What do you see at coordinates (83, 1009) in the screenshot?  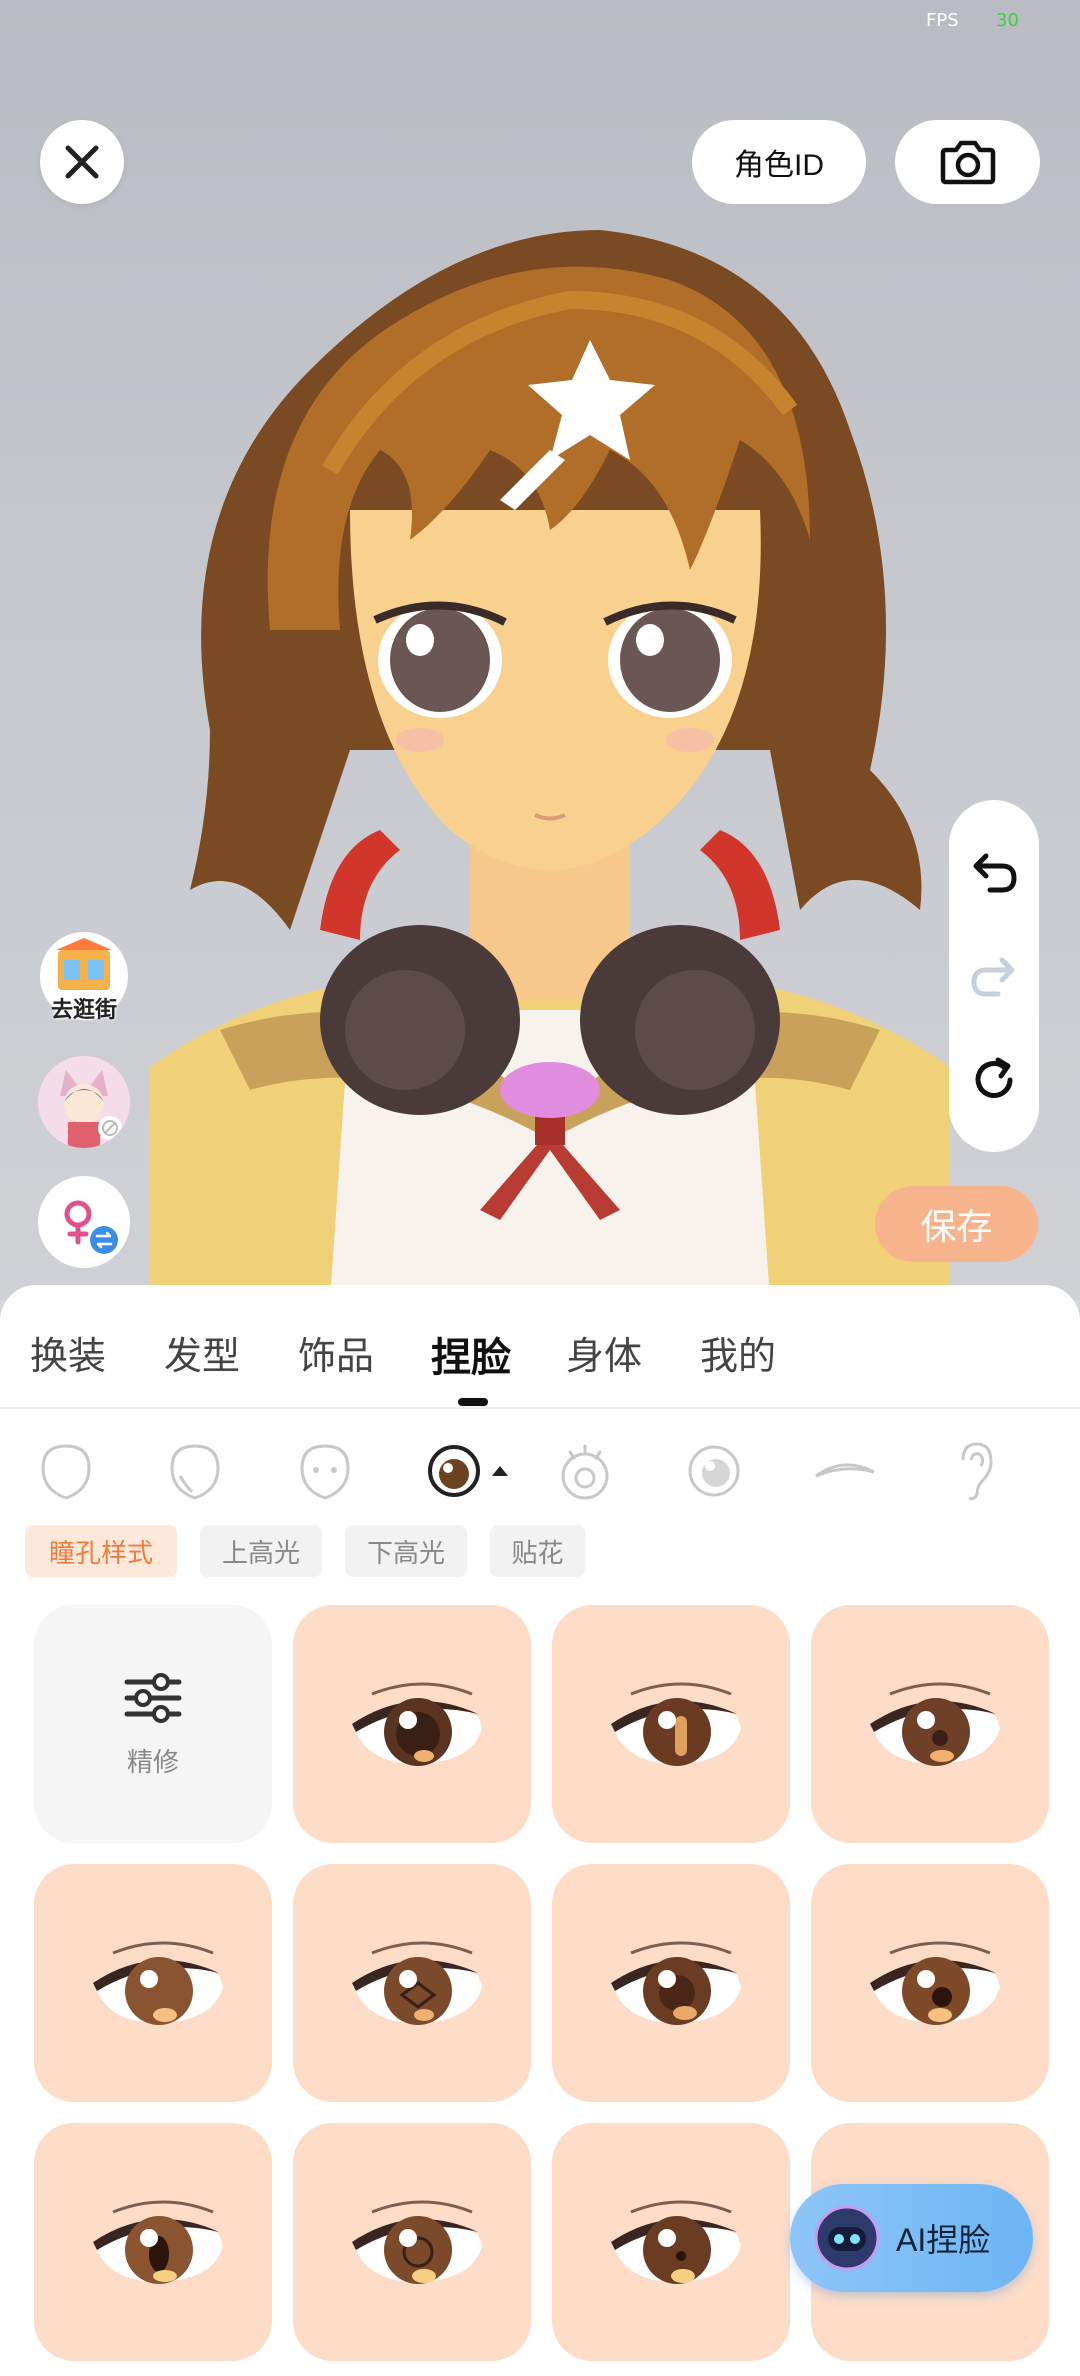 I see `shop-label: 去逛街` at bounding box center [83, 1009].